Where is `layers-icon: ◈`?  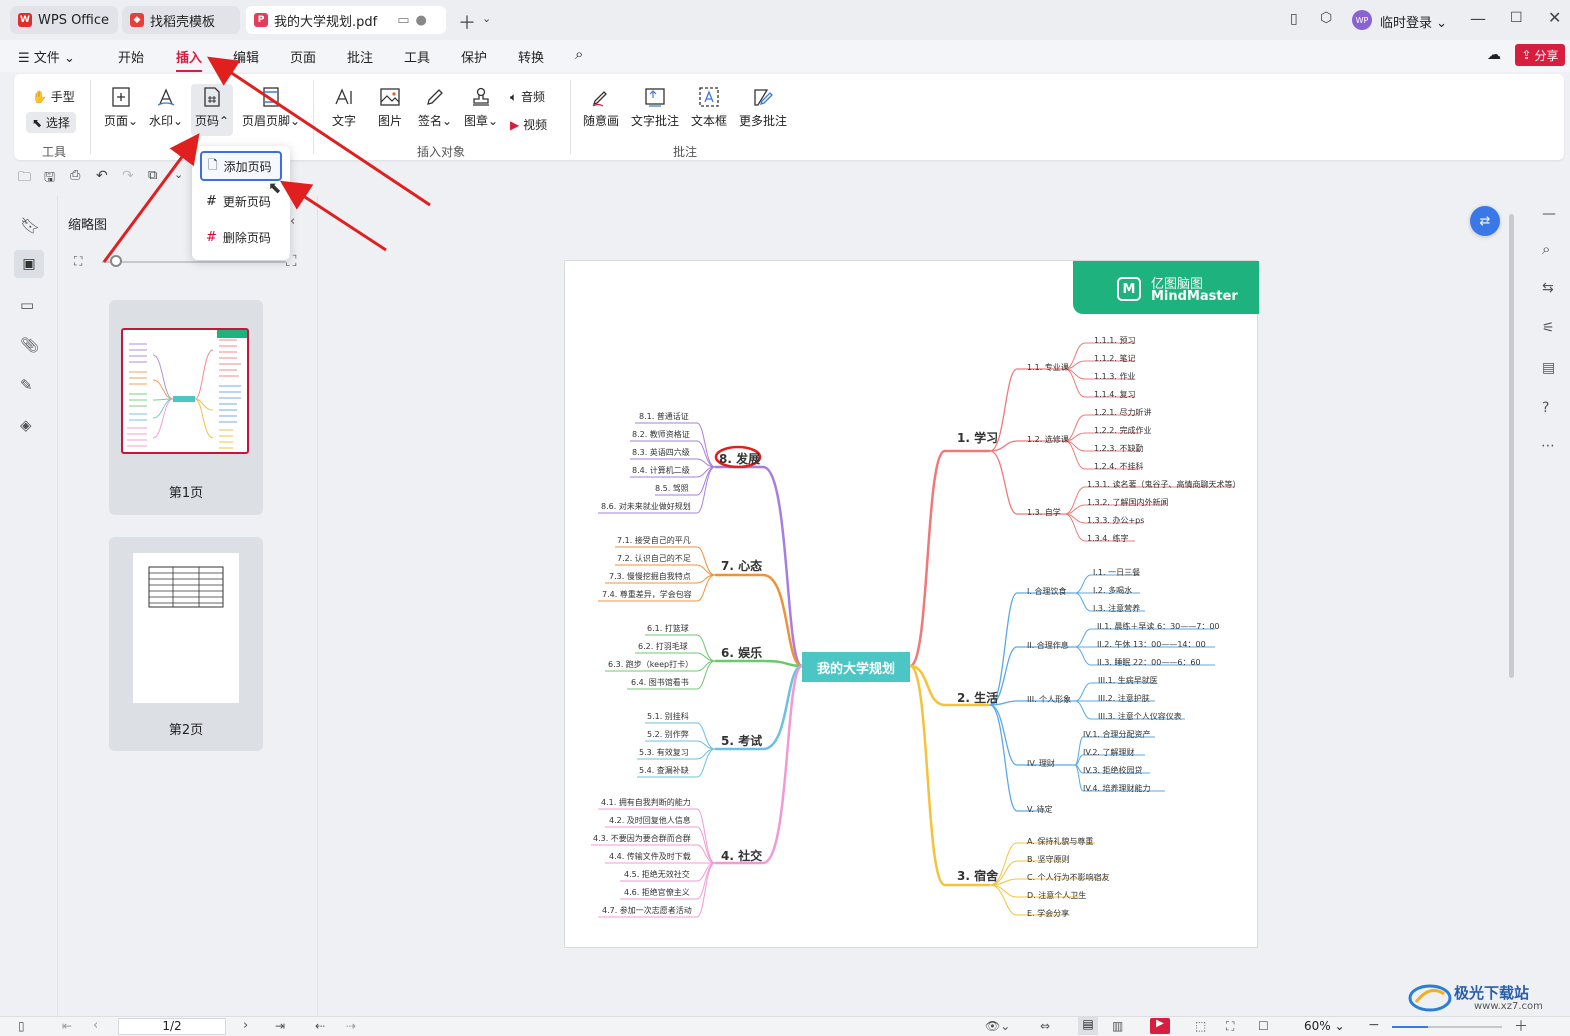
layers-icon: ◈ is located at coordinates (26, 425).